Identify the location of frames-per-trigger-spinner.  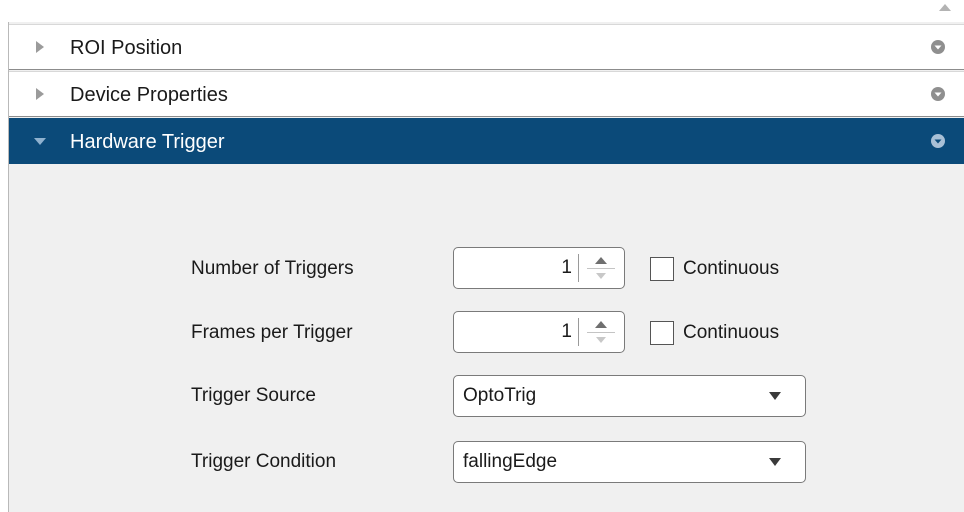
(539, 332).